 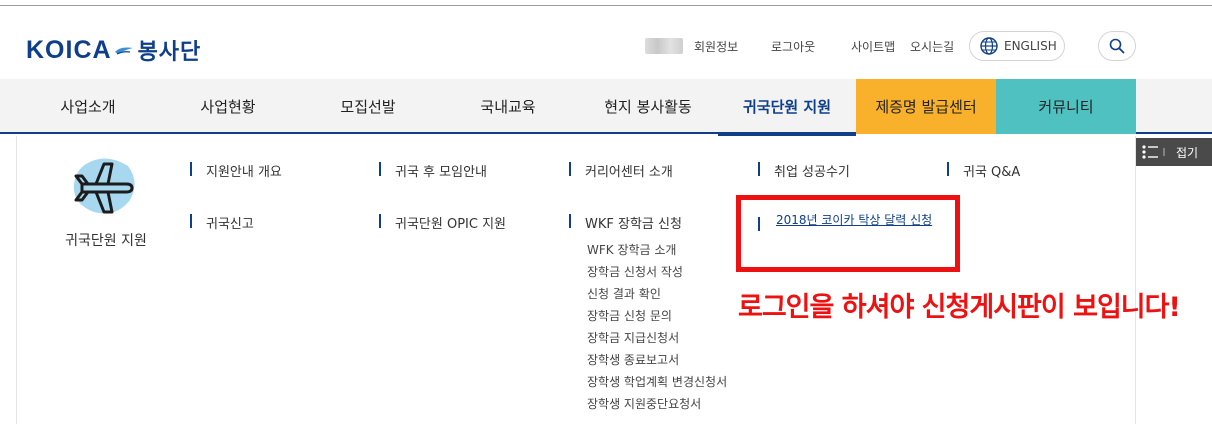 I want to click on menu-opic-support: 귀국단원 OPIC 지원, so click(x=442, y=222).